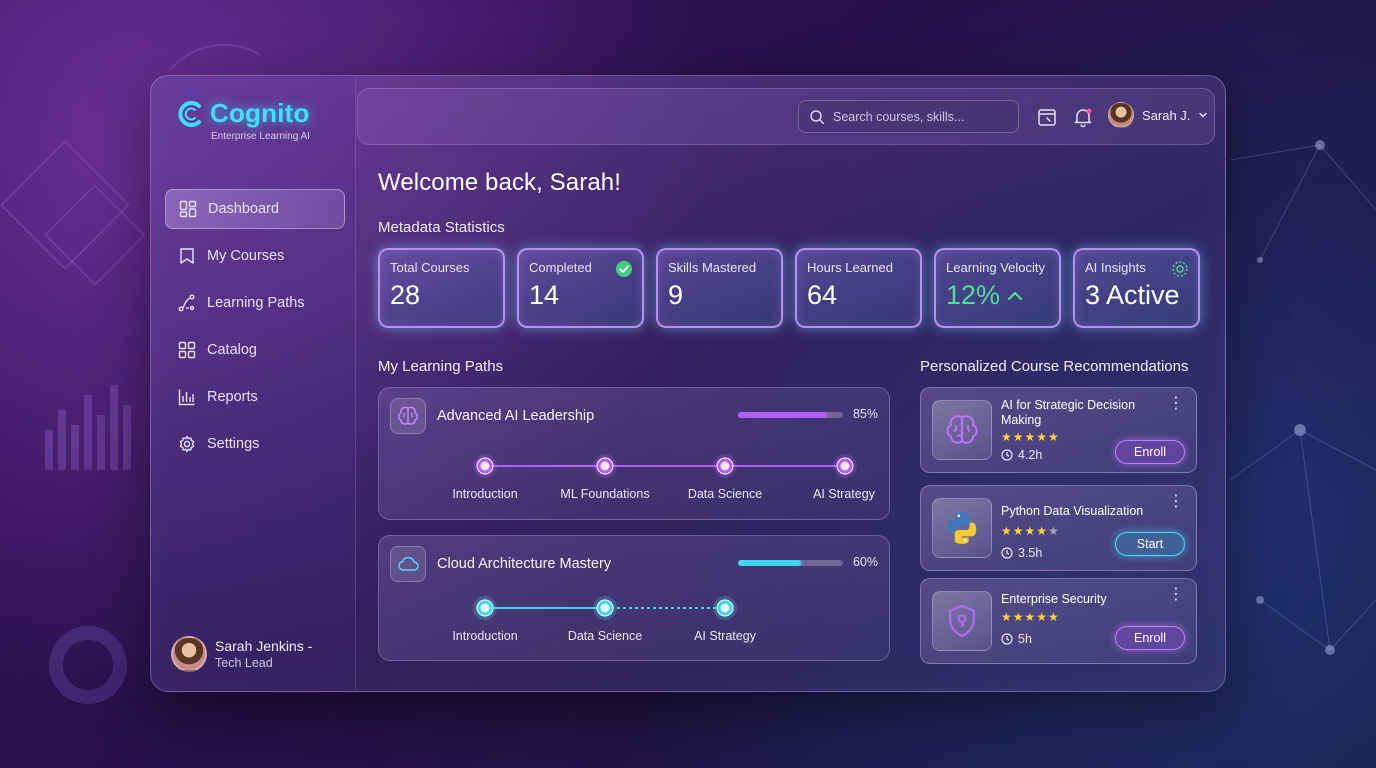 Image resolution: width=1376 pixels, height=768 pixels. What do you see at coordinates (858, 288) in the screenshot?
I see `stat-card-hours-learned: Hours Learned 64` at bounding box center [858, 288].